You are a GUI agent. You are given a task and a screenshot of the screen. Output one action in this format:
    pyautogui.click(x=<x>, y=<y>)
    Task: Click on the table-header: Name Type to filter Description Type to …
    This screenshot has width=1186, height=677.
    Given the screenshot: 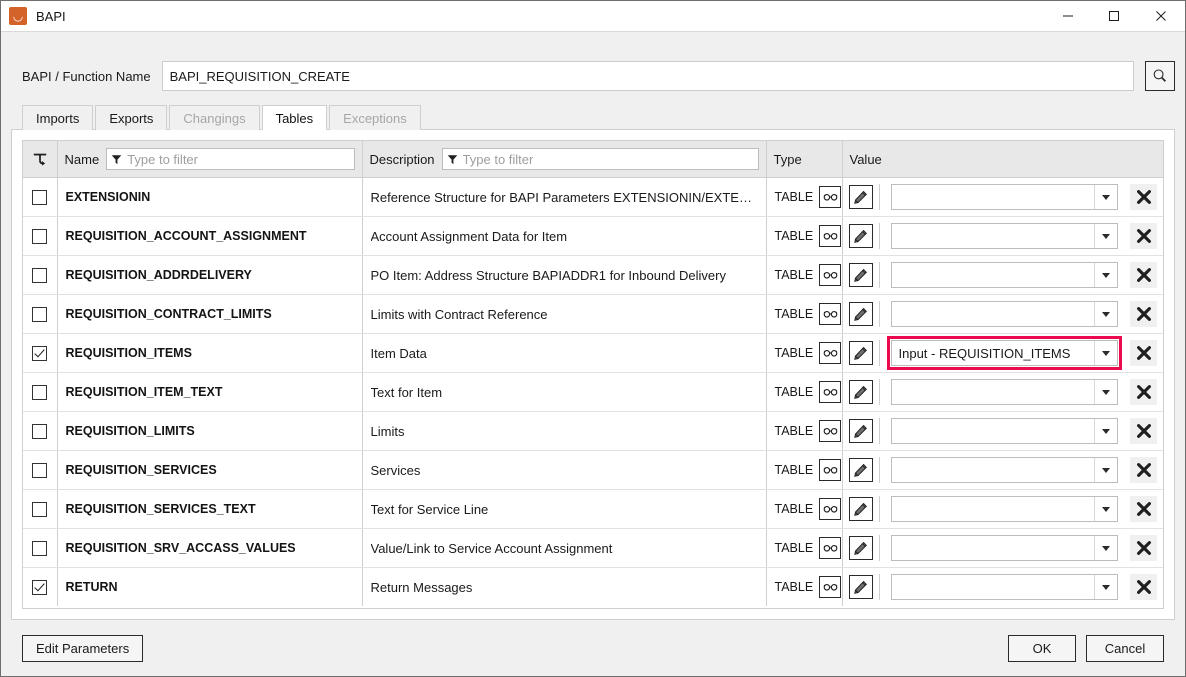 What is the action you would take?
    pyautogui.click(x=593, y=159)
    